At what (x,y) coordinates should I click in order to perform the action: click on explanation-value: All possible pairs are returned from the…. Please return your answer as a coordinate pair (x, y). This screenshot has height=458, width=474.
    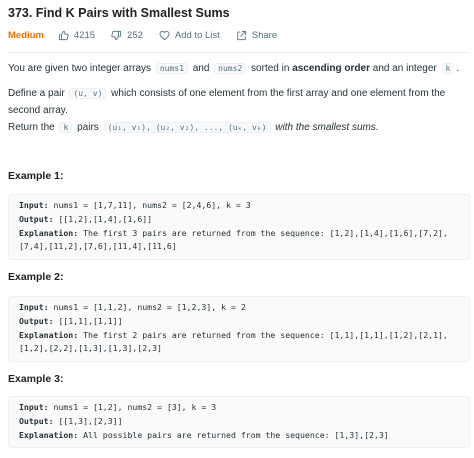
    Looking at the image, I should click on (236, 434).